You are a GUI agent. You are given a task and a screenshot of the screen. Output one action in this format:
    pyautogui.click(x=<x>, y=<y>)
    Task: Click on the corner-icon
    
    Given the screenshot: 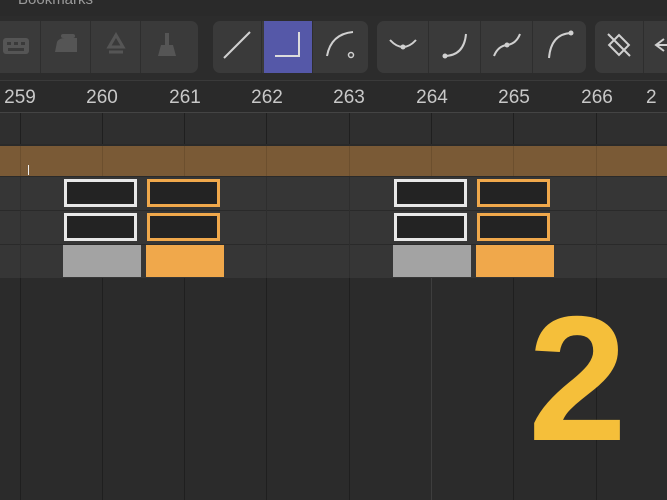 What is the action you would take?
    pyautogui.click(x=288, y=47)
    